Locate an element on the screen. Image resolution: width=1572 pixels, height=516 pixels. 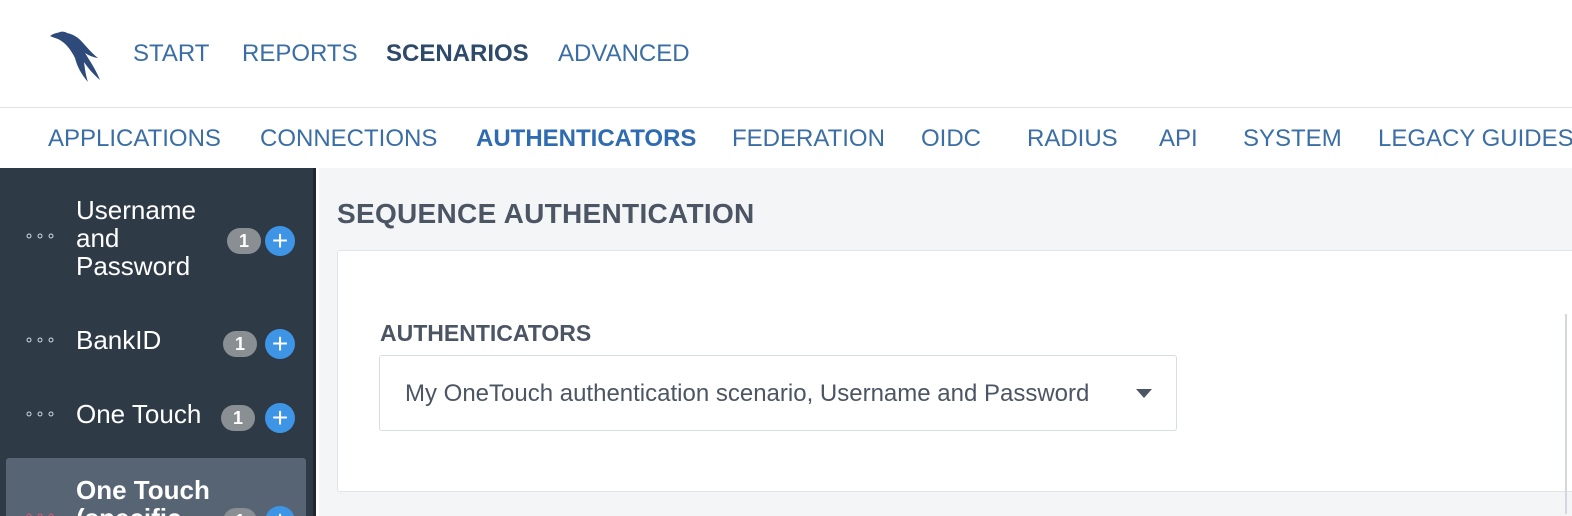
tab-radius: RADIUS is located at coordinates (1072, 139).